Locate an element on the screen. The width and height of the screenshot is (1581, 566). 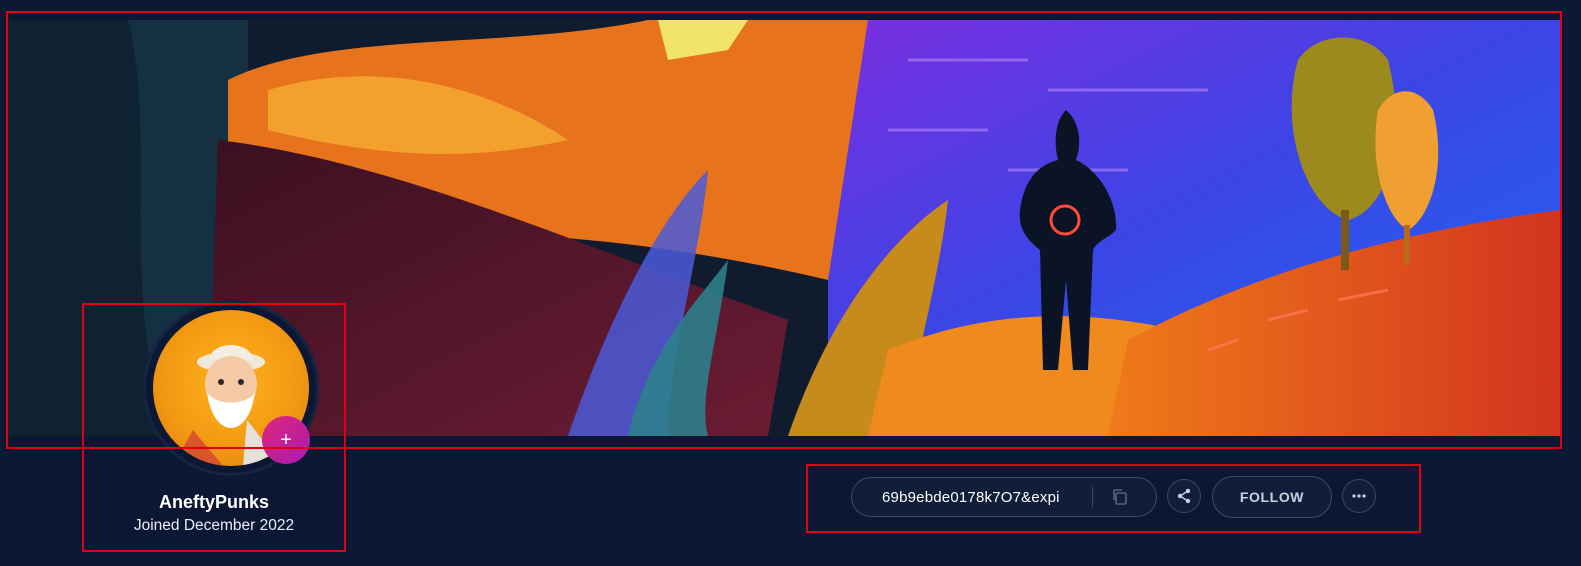
plus-icon: + is located at coordinates (286, 439).